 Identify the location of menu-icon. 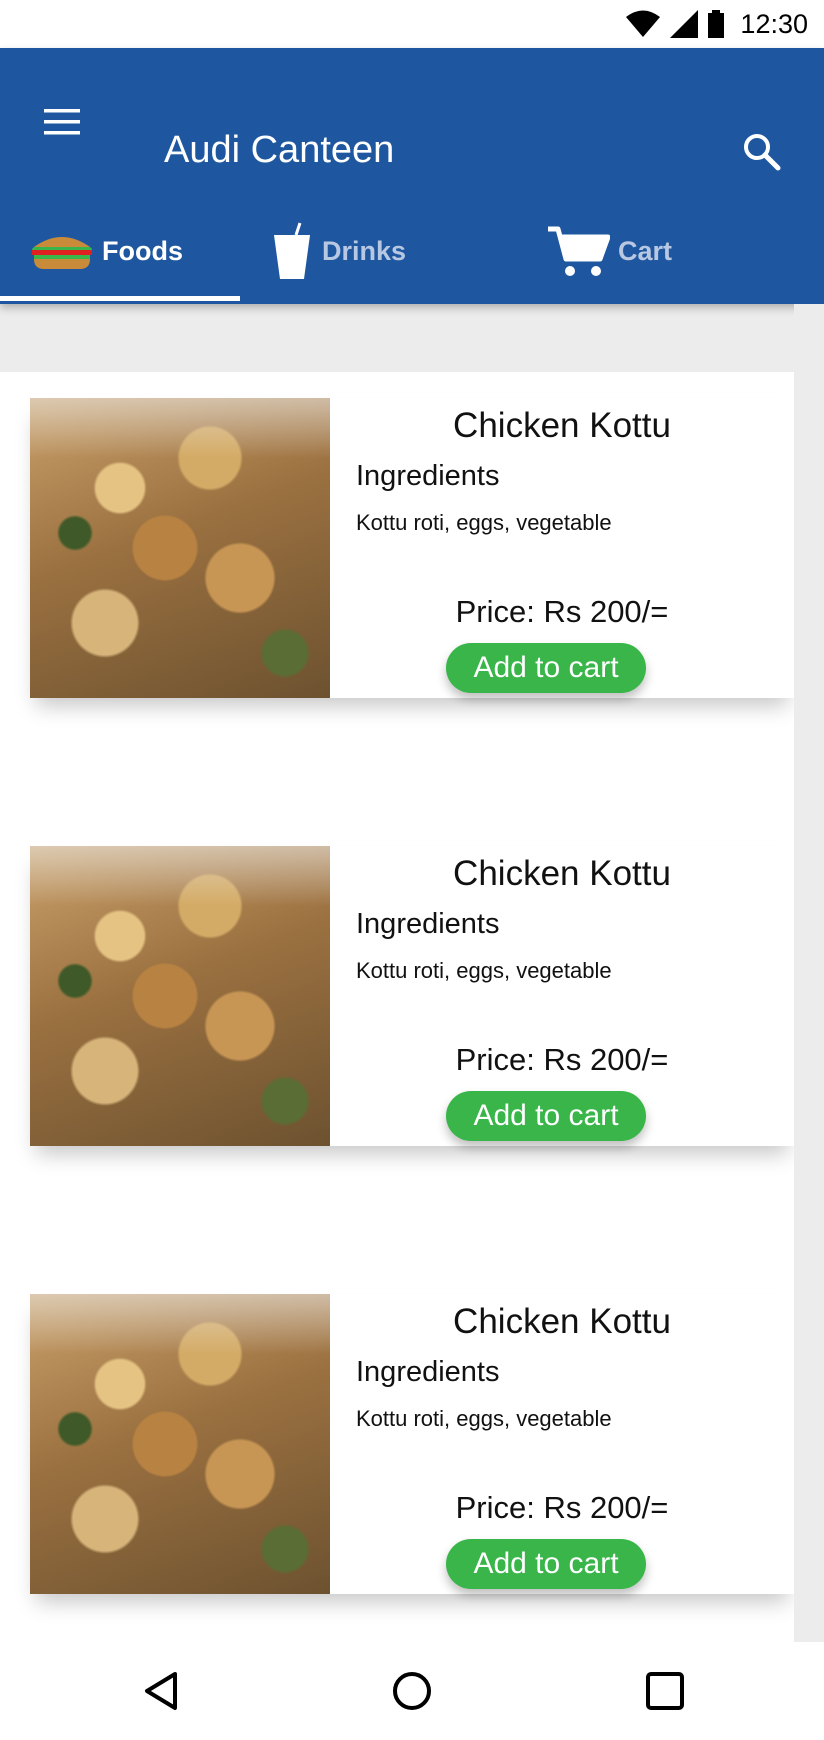
(62, 122).